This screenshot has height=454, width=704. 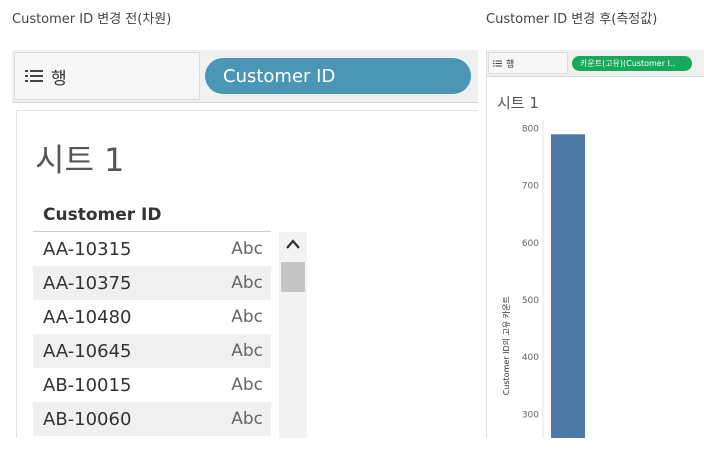 I want to click on y-tick-label: 600, so click(x=530, y=244).